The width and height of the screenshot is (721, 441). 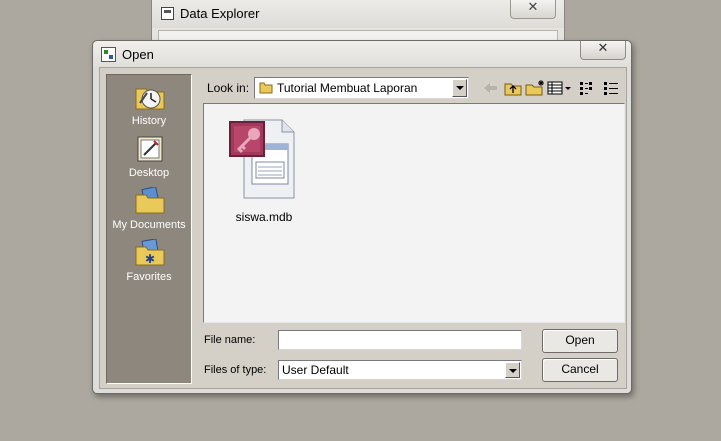 What do you see at coordinates (400, 370) in the screenshot?
I see `filetype-combo: User Default` at bounding box center [400, 370].